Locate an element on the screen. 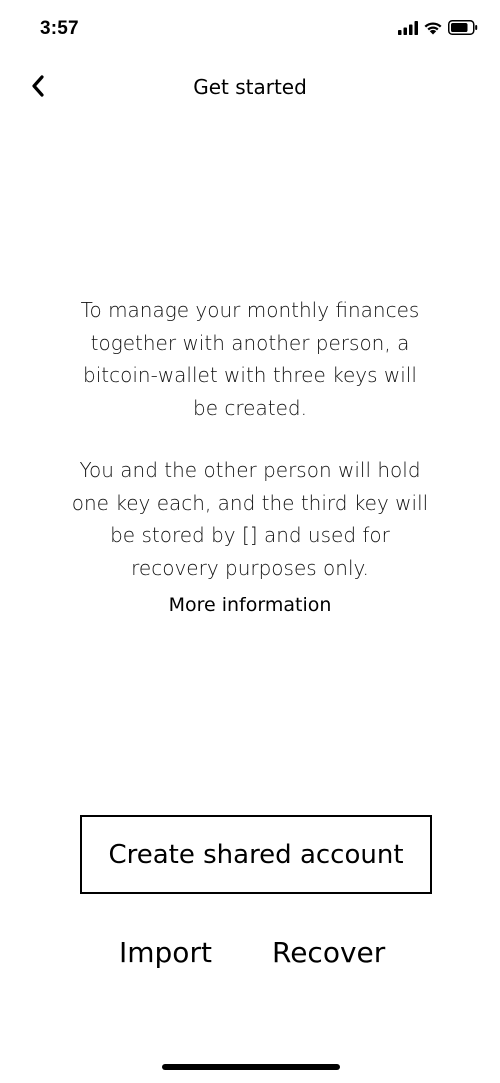  recover-button: Recover is located at coordinates (328, 952).